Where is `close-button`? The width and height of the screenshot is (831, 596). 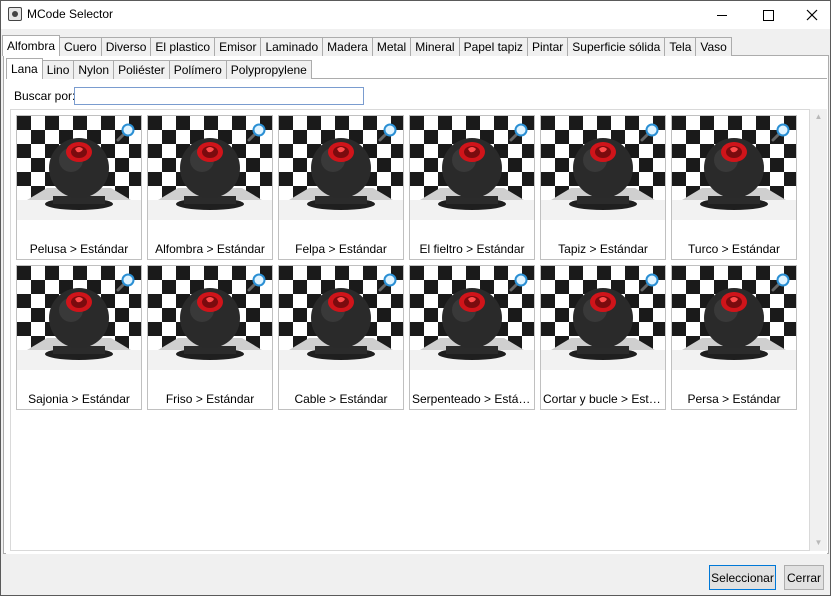 close-button is located at coordinates (810, 15).